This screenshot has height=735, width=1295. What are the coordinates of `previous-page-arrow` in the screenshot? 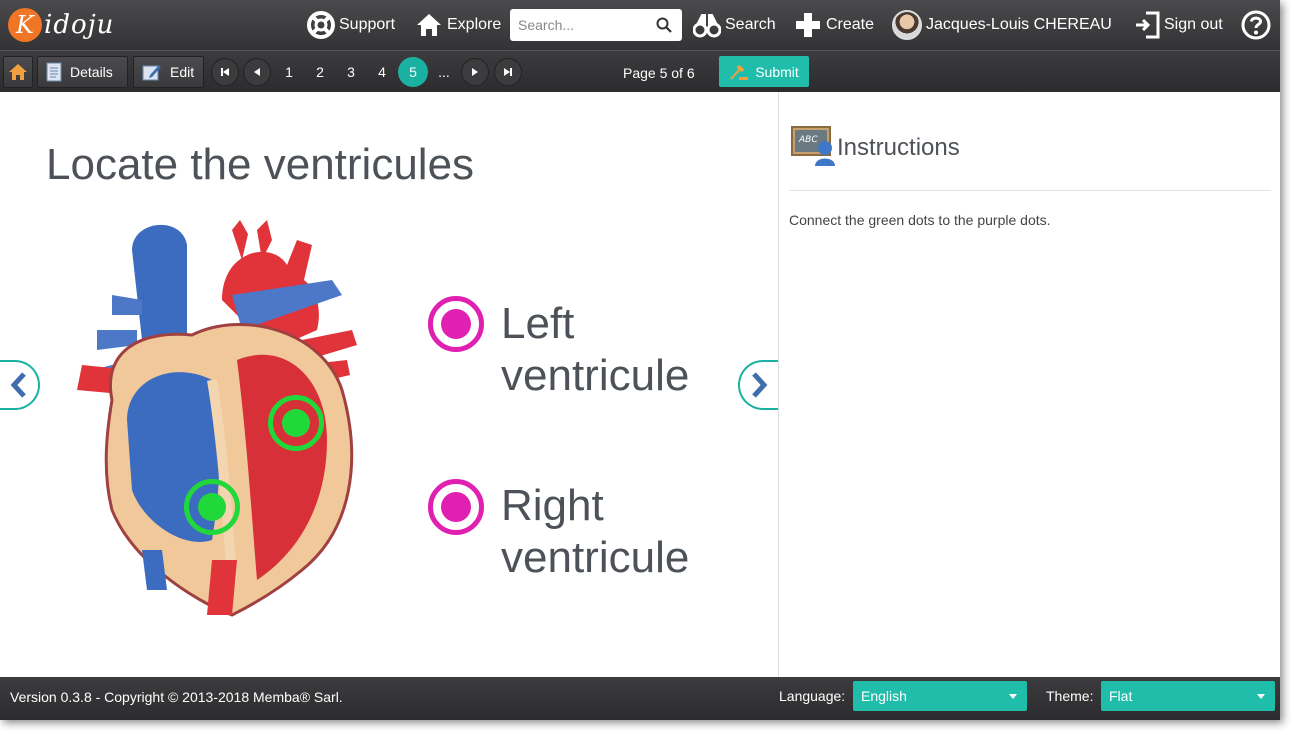 It's located at (20, 385).